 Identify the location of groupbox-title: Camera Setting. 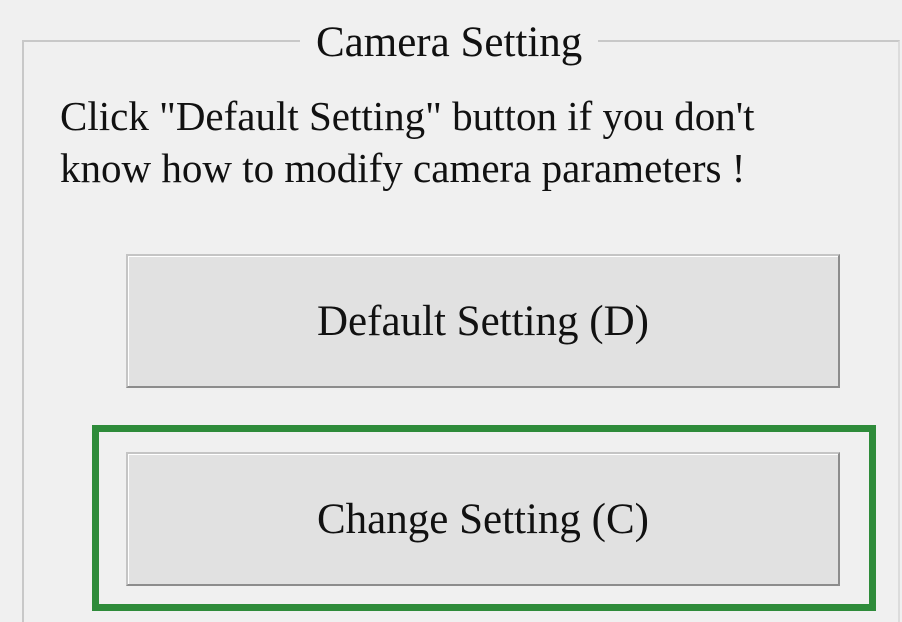
(449, 43).